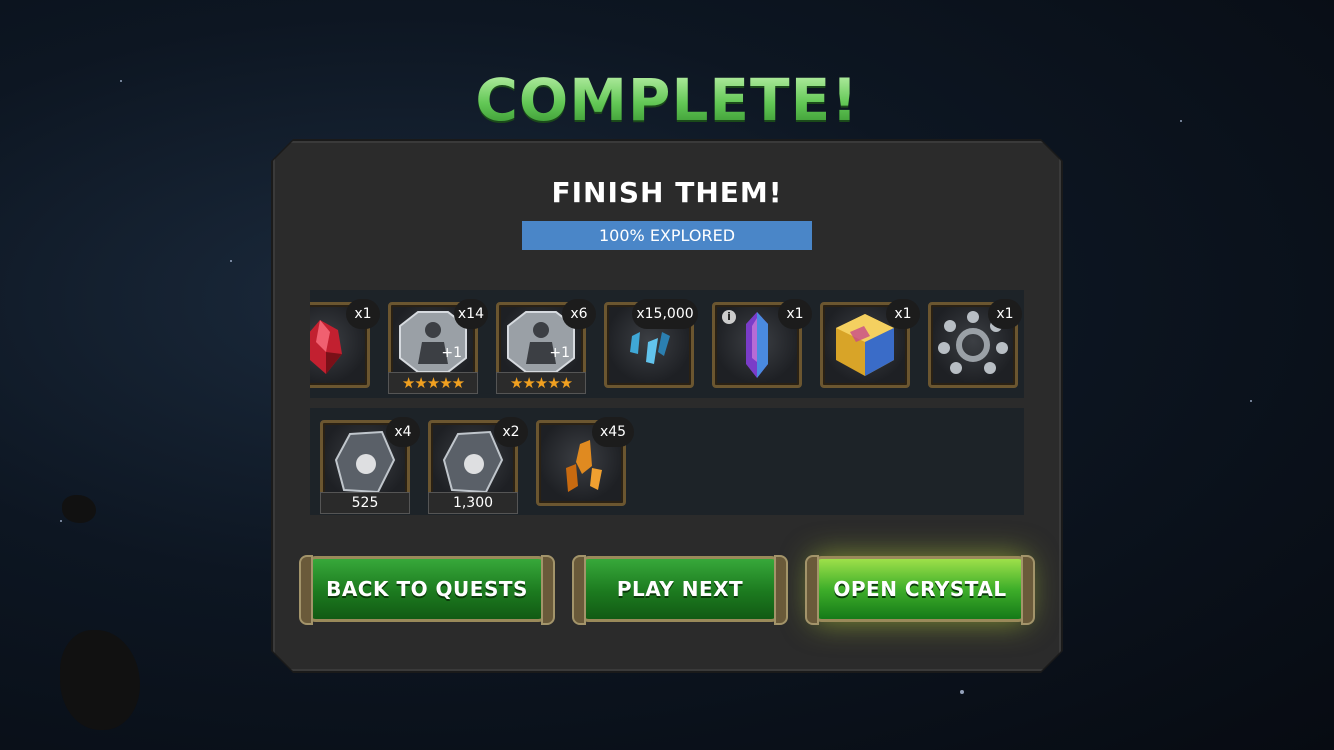 Image resolution: width=1334 pixels, height=750 pixels. What do you see at coordinates (651, 343) in the screenshot?
I see `reward-item: x15,000` at bounding box center [651, 343].